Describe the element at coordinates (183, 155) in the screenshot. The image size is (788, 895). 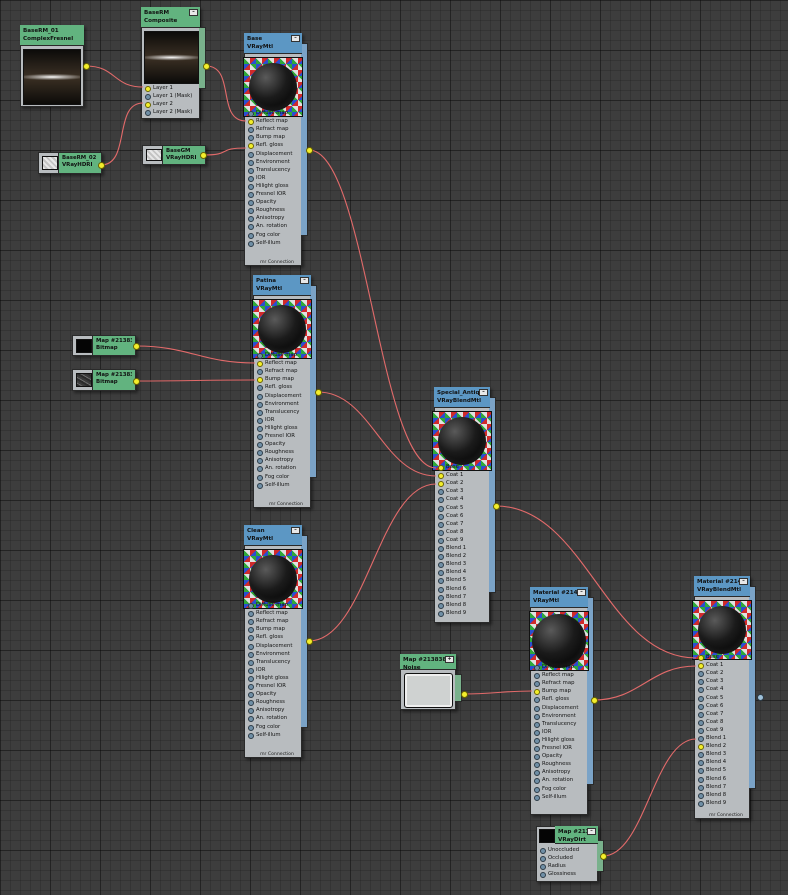
I see `node-header: BaseGM VRayHDRI` at that location.